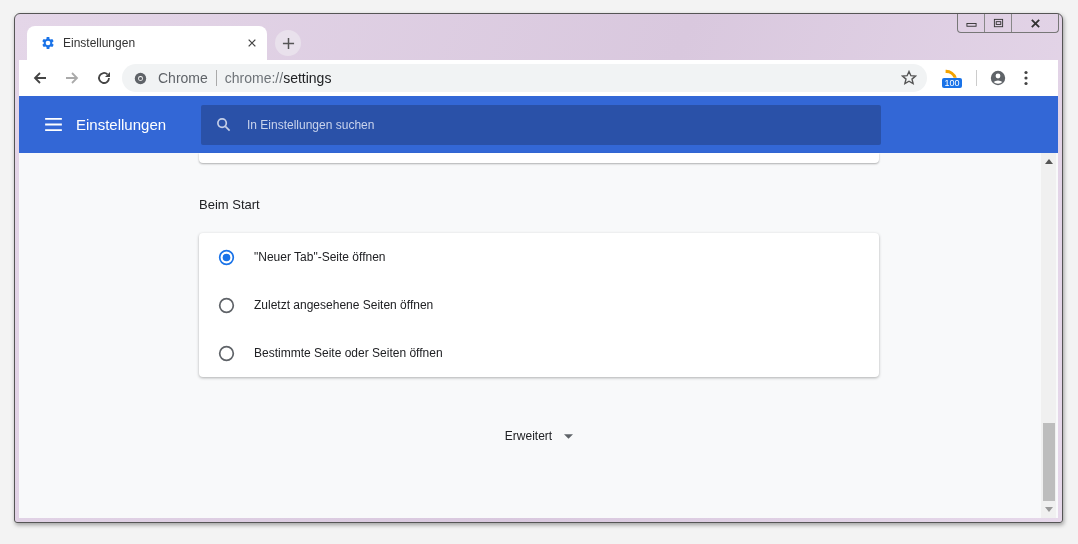  What do you see at coordinates (547, 124) in the screenshot?
I see `search-input: In Einstellungen suchen` at bounding box center [547, 124].